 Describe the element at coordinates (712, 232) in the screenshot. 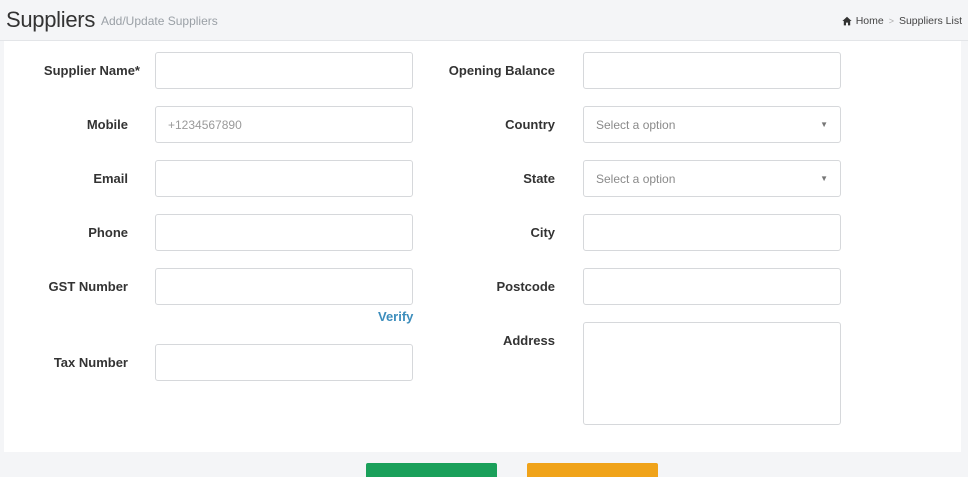

I see `city-input` at that location.